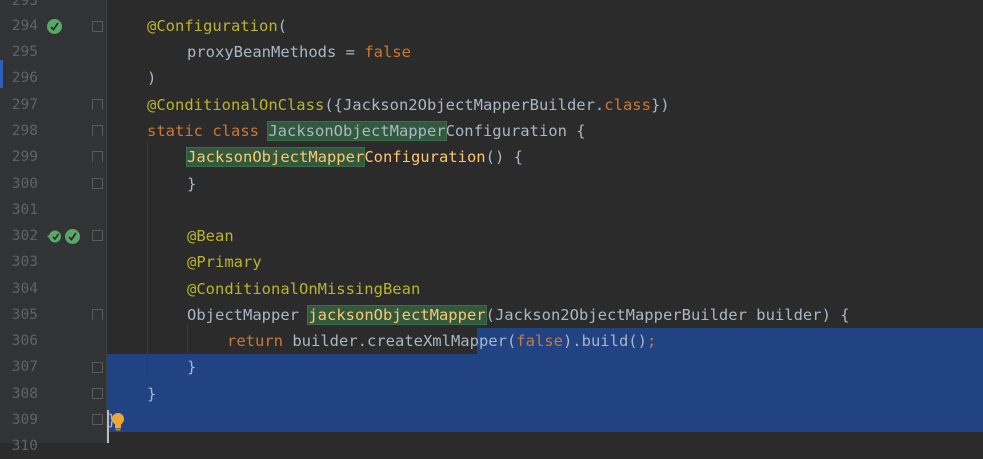 The width and height of the screenshot is (983, 459). I want to click on code-text: (, so click(282, 26).